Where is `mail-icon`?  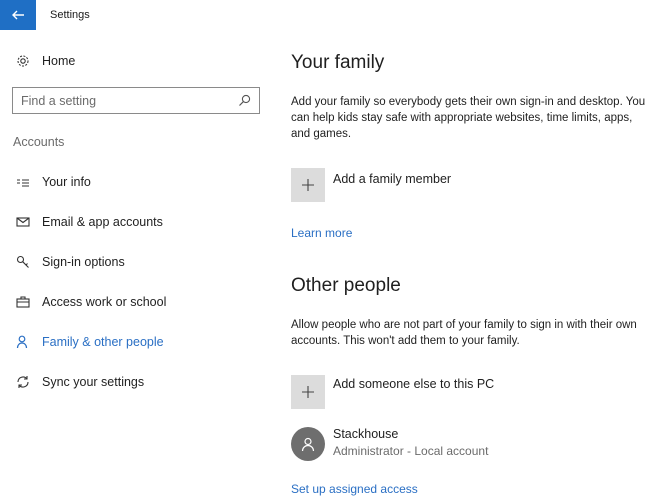
mail-icon is located at coordinates (23, 222).